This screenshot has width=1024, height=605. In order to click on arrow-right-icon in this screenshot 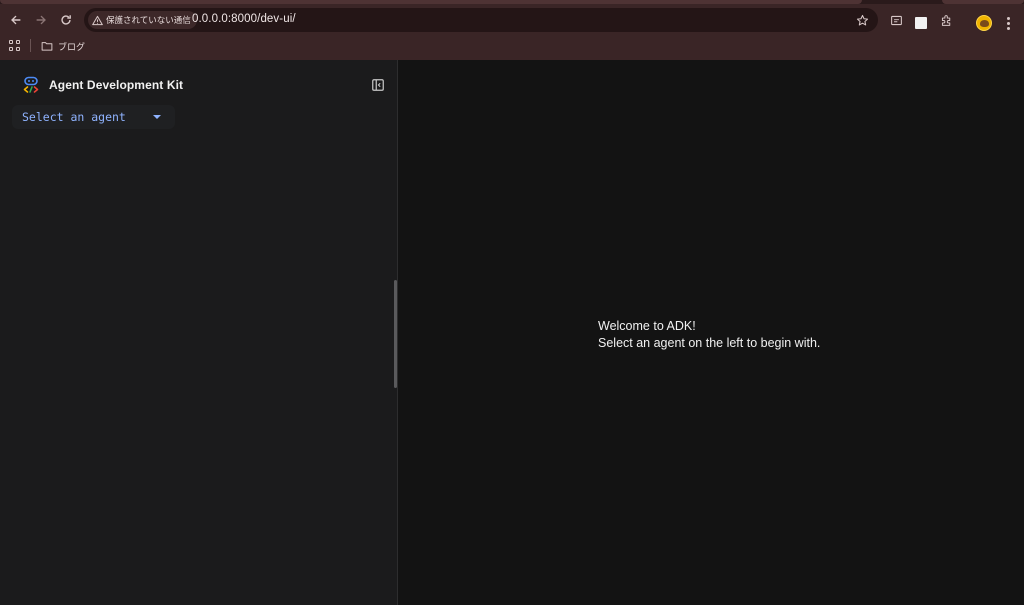, I will do `click(41, 20)`.